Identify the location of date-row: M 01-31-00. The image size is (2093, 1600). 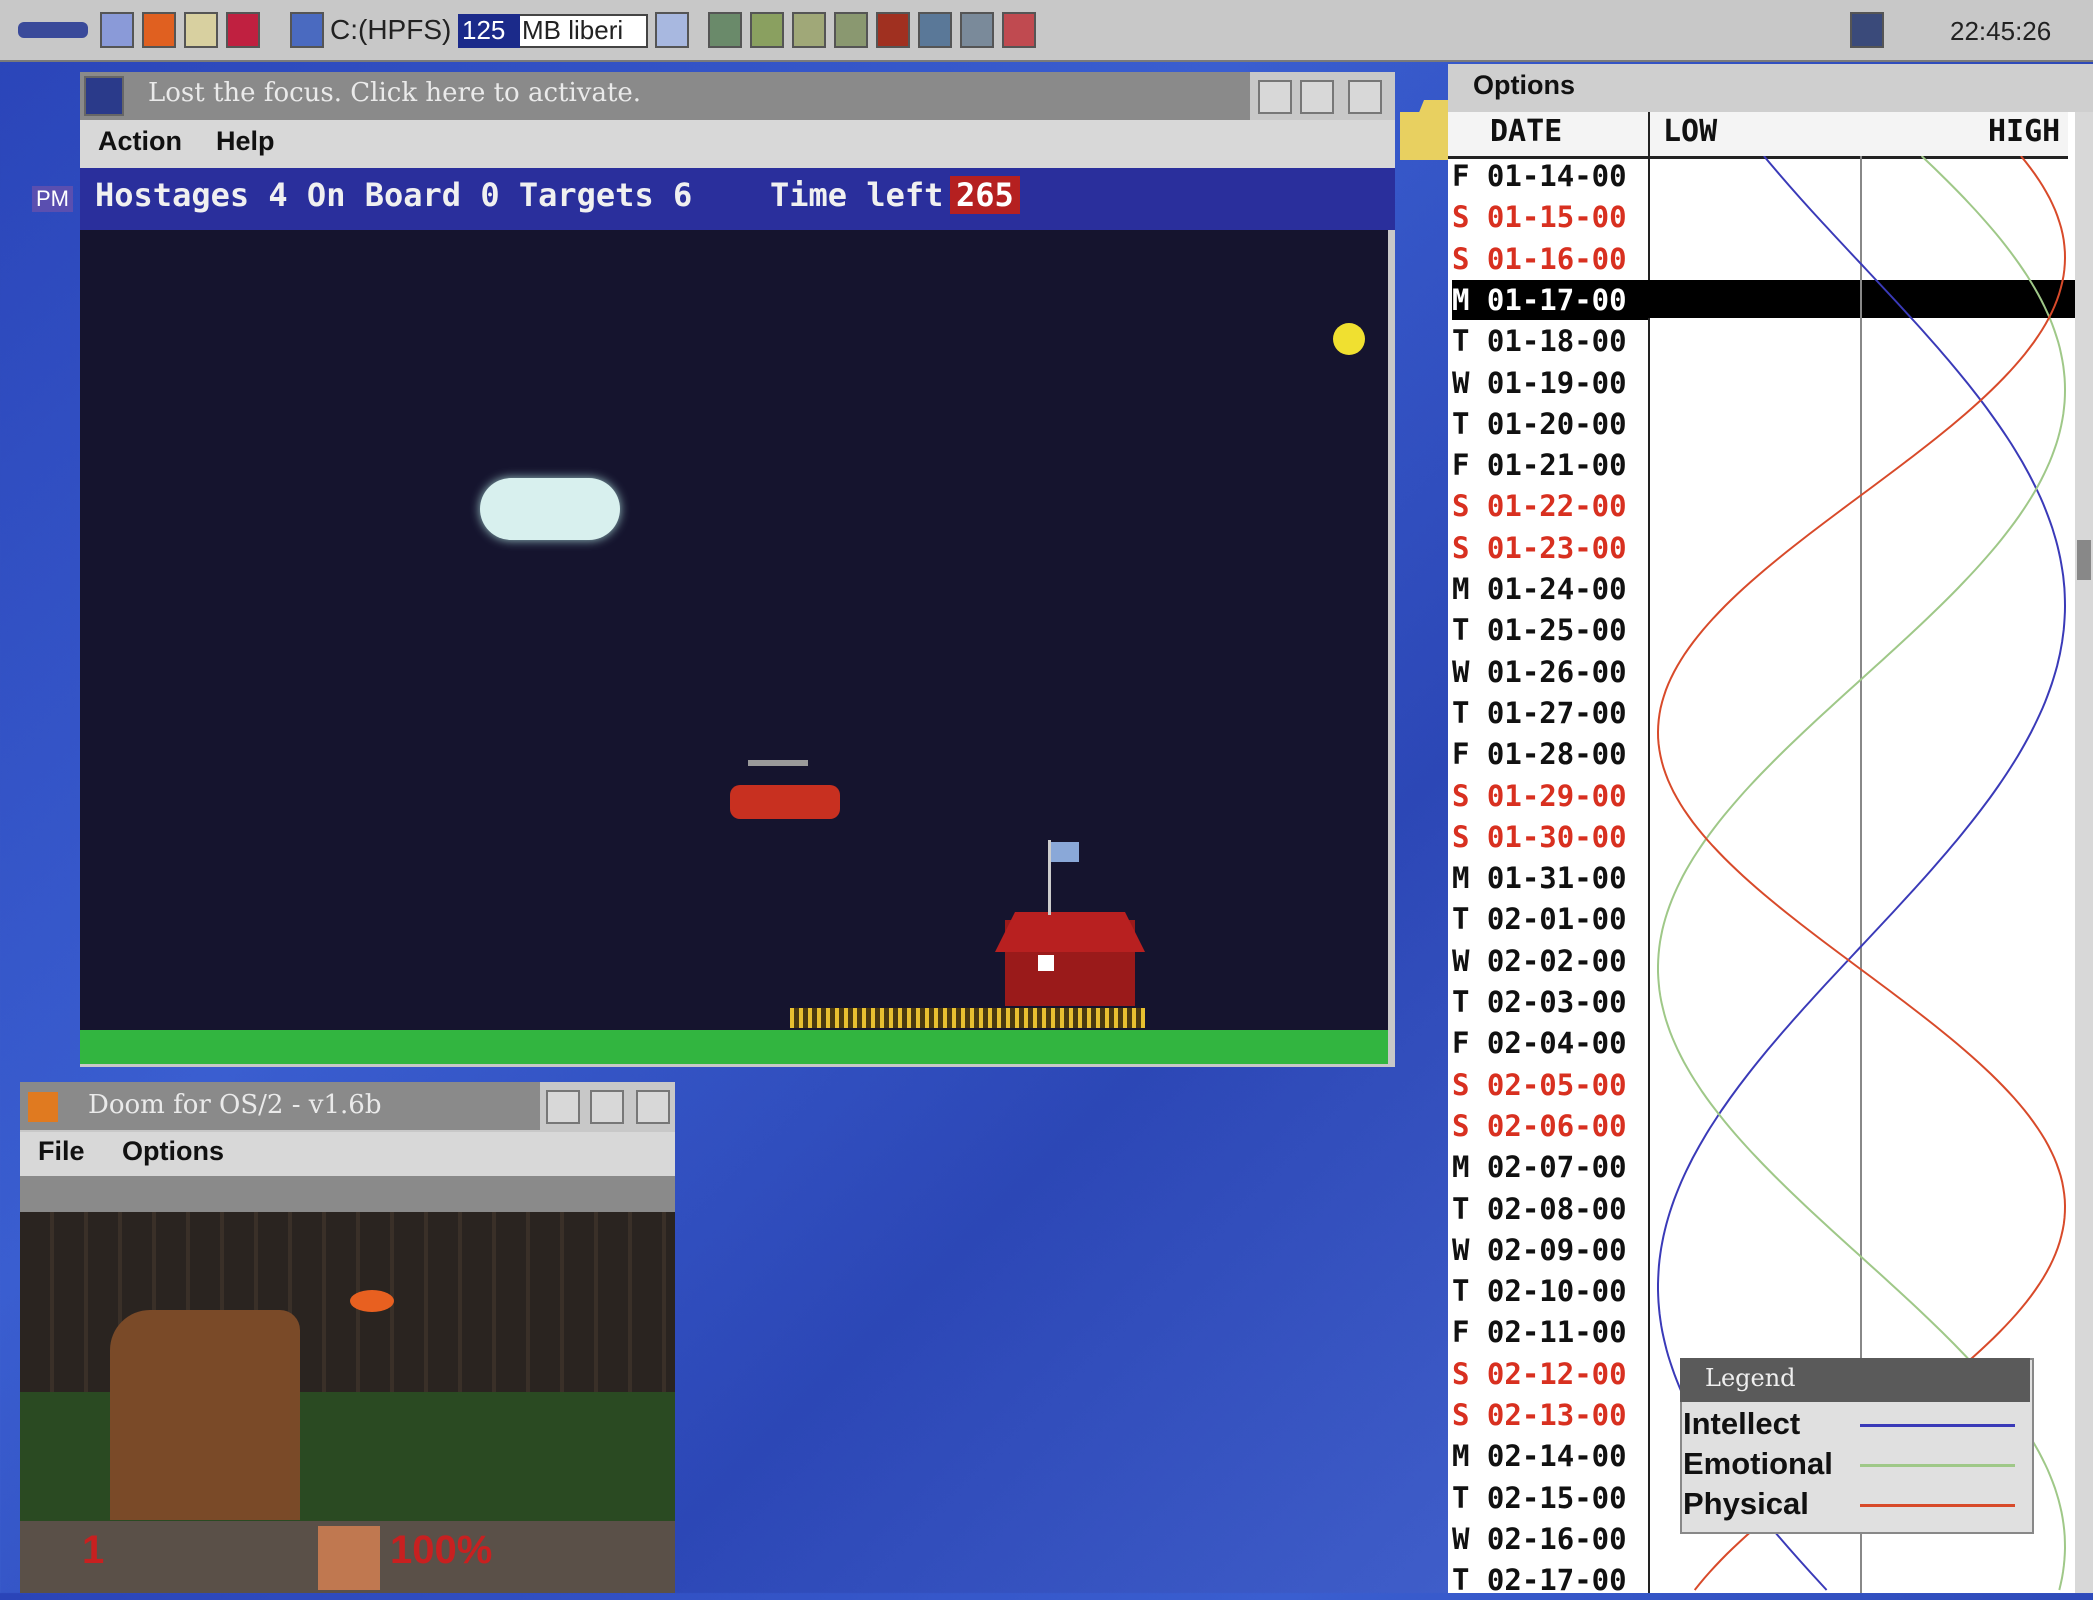
(1550, 878).